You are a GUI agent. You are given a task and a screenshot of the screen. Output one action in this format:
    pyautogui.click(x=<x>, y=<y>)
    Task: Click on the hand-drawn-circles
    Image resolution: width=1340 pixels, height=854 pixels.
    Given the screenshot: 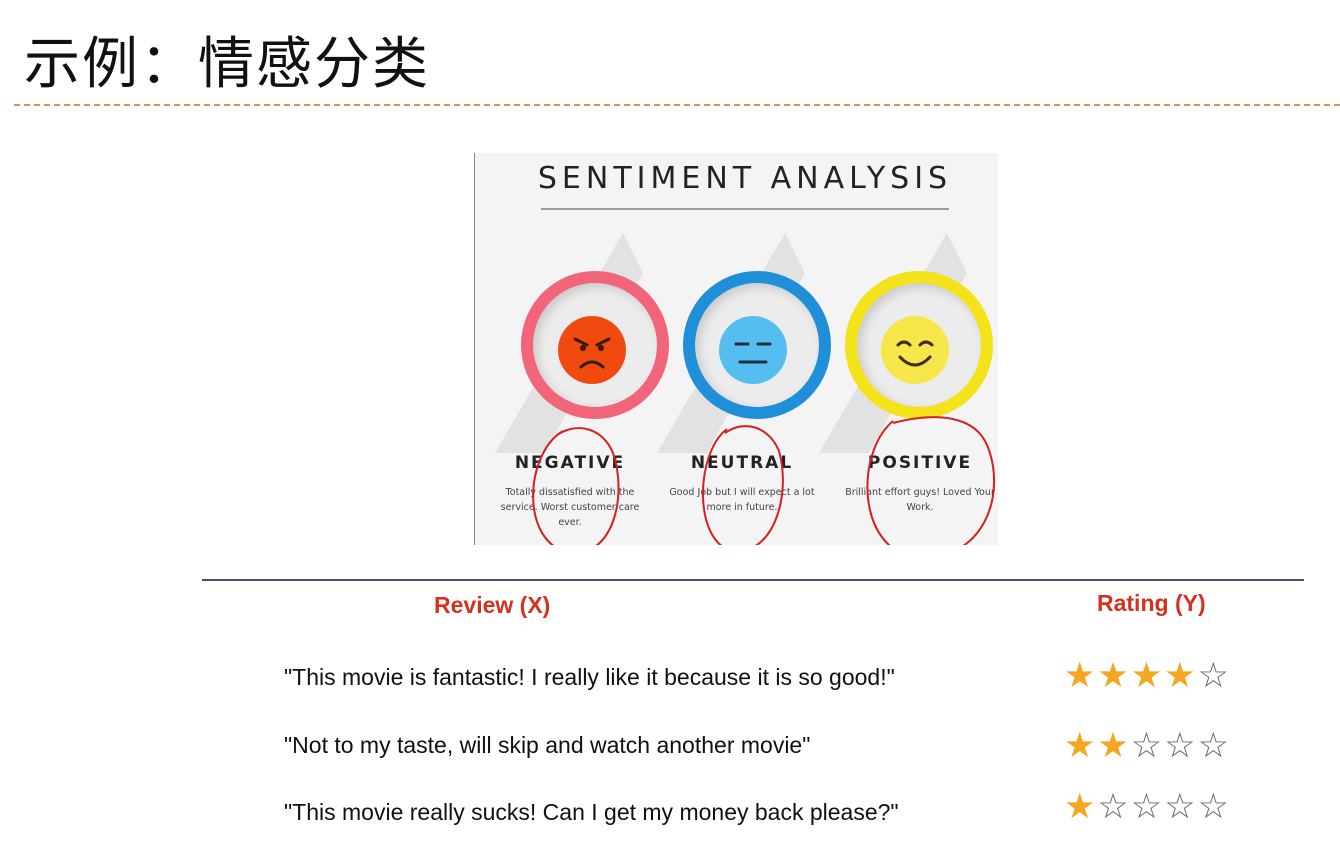 What is the action you would take?
    pyautogui.click(x=764, y=480)
    